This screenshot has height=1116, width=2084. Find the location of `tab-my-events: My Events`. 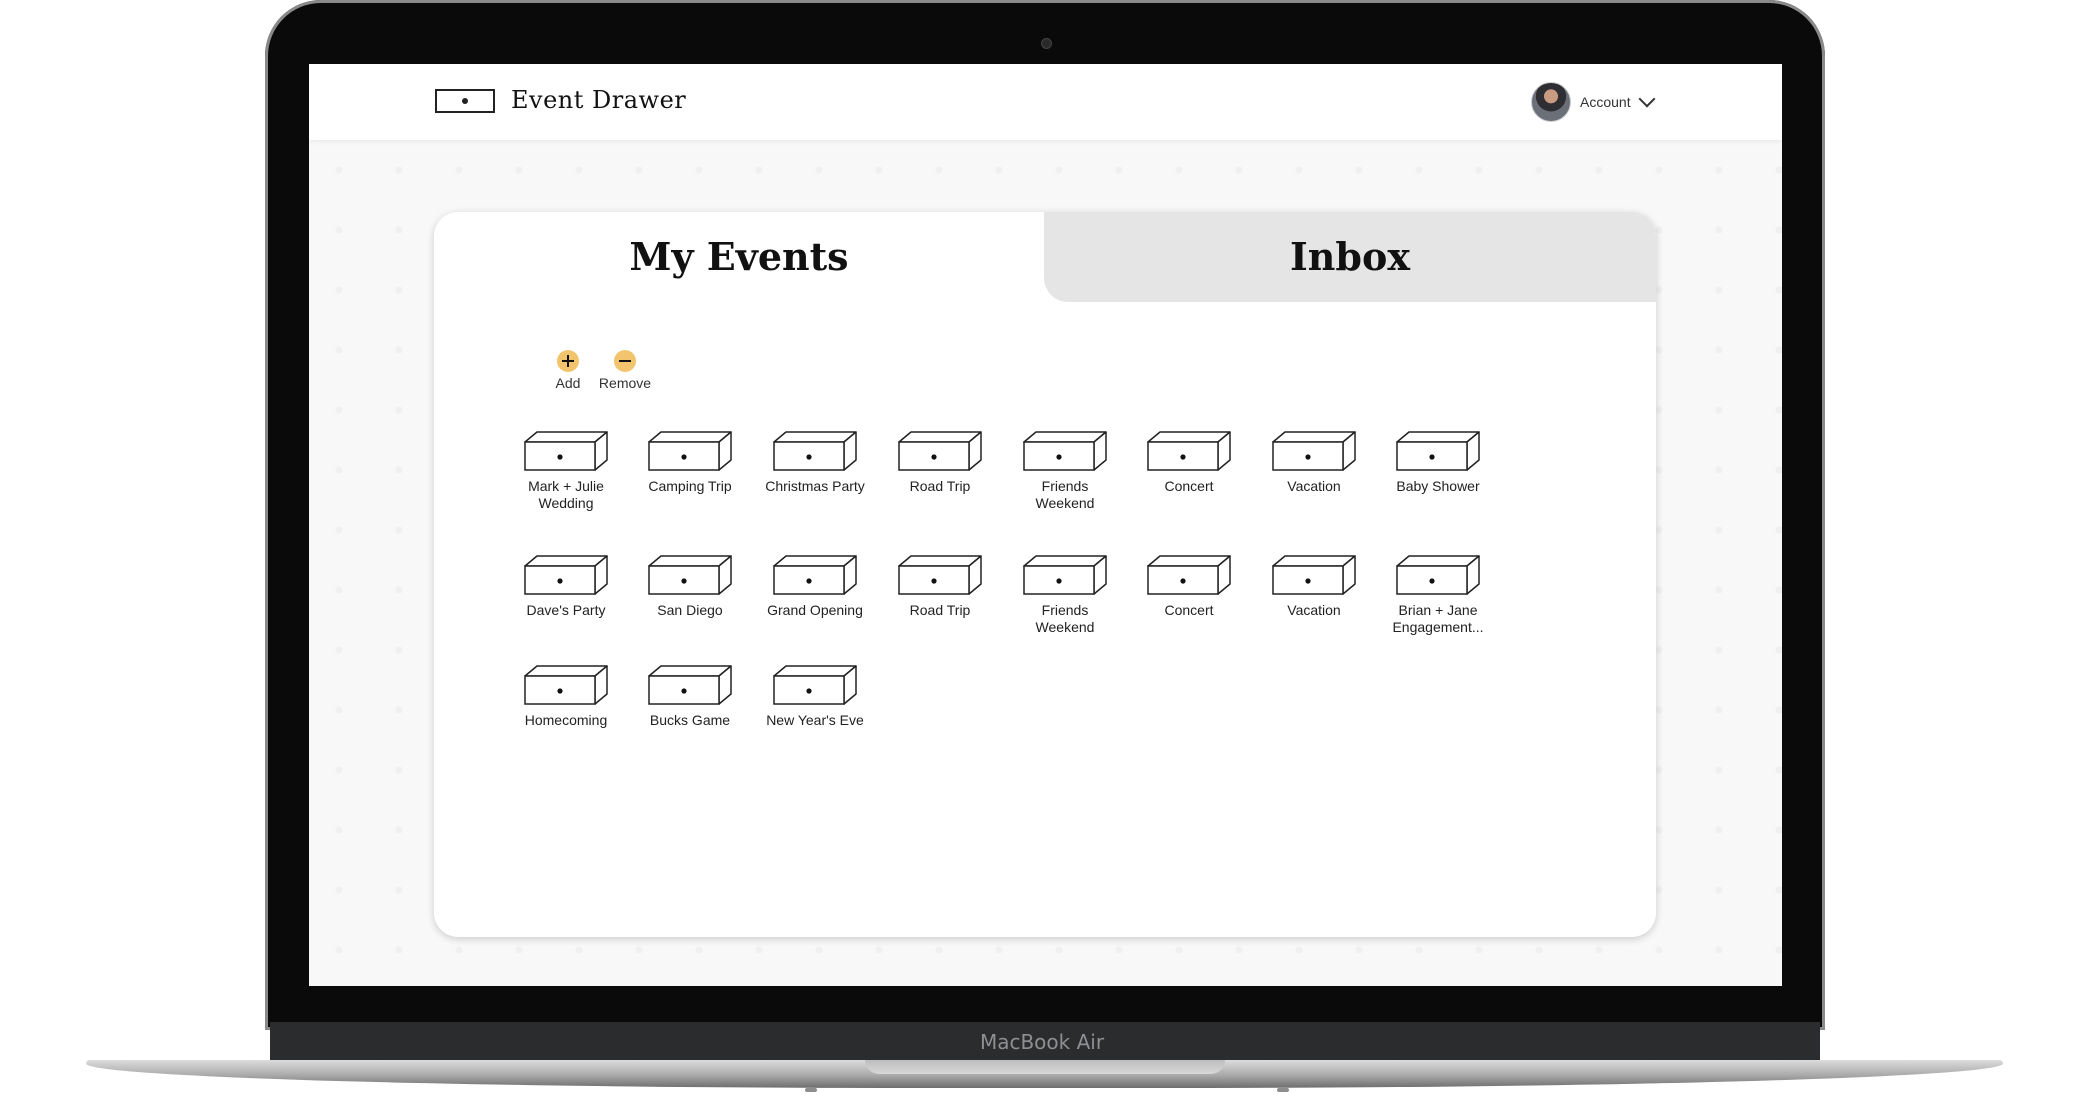

tab-my-events: My Events is located at coordinates (739, 257).